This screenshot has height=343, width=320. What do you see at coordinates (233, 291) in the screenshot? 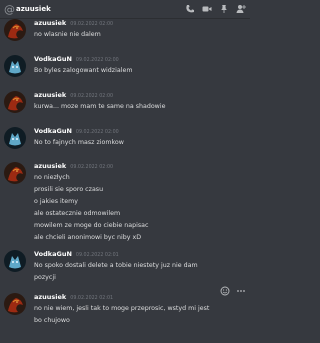
I see `message-hover-actions` at bounding box center [233, 291].